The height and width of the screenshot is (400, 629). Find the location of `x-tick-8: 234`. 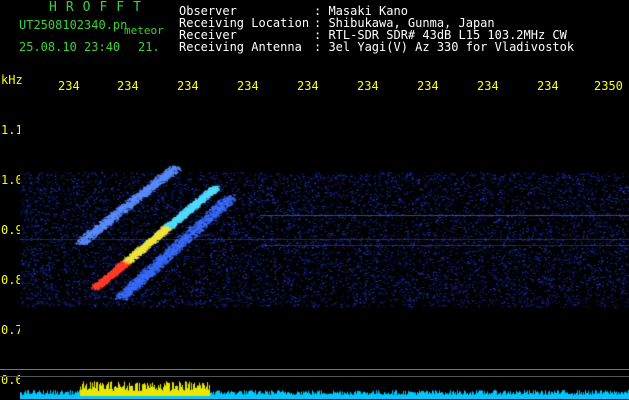

x-tick-8: 234 is located at coordinates (548, 86).